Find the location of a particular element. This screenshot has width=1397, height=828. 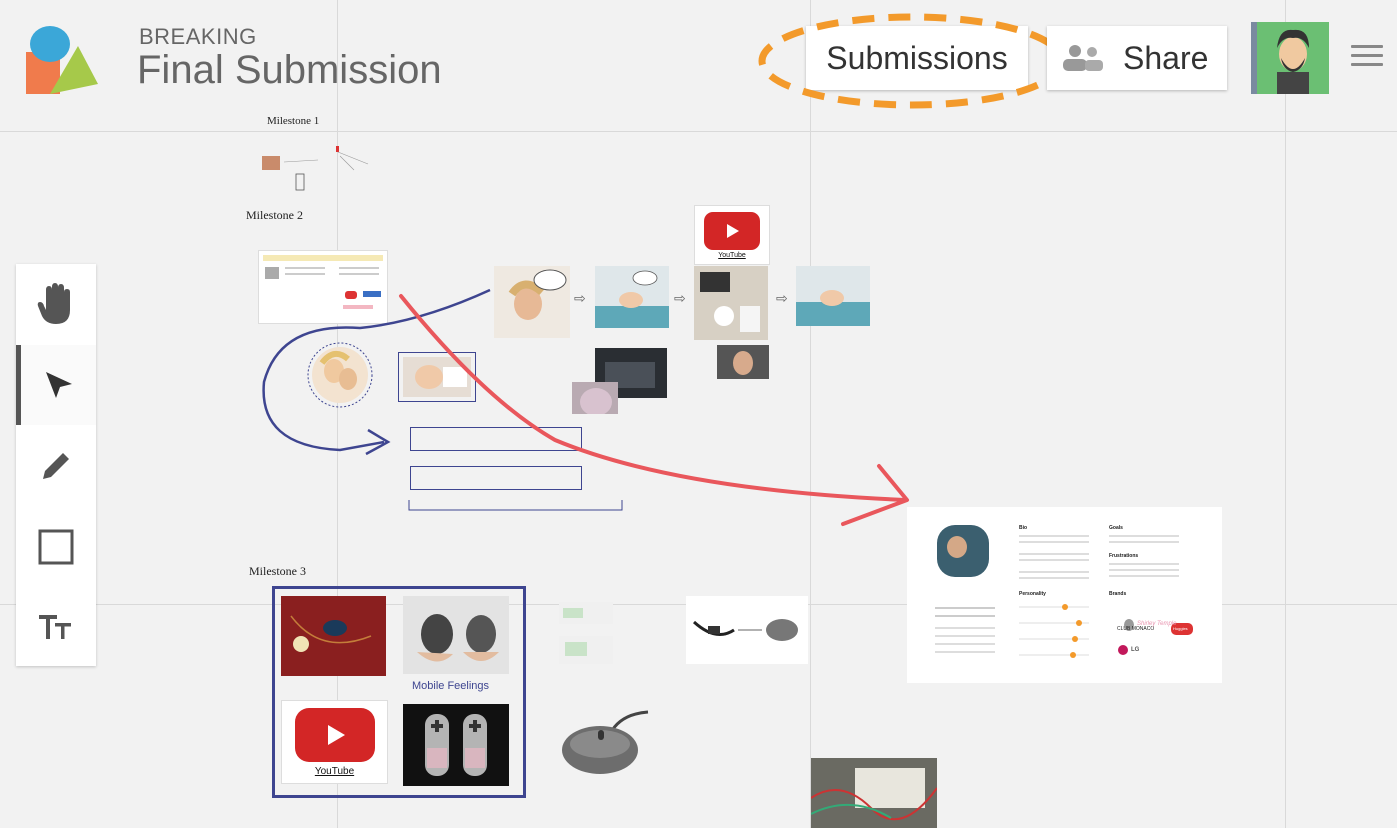

highlight-circle is located at coordinates (912, 61).